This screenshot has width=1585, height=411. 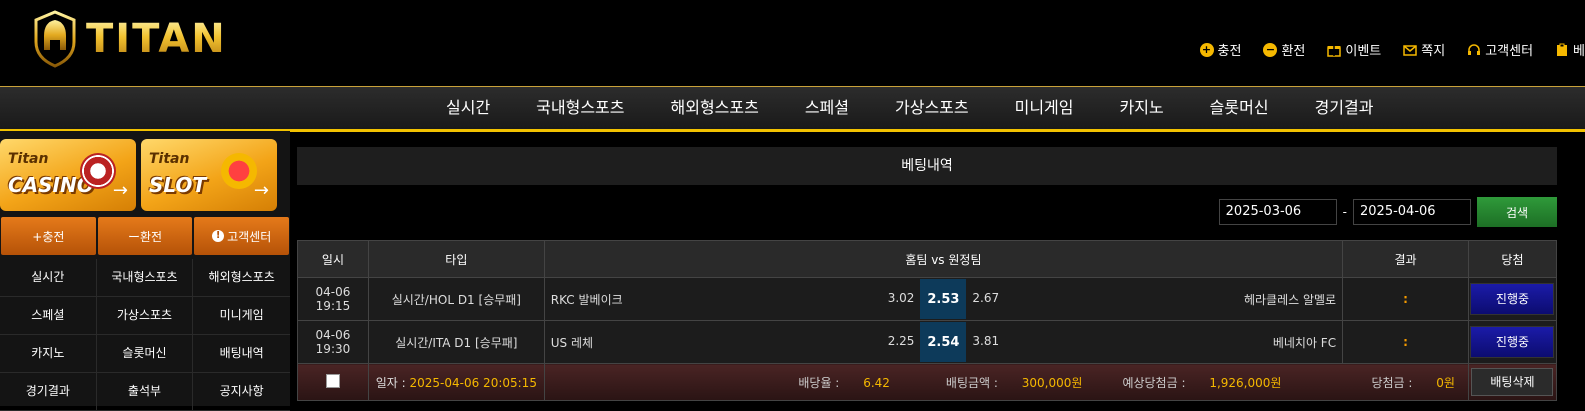 What do you see at coordinates (1474, 49) in the screenshot?
I see `headset-icon` at bounding box center [1474, 49].